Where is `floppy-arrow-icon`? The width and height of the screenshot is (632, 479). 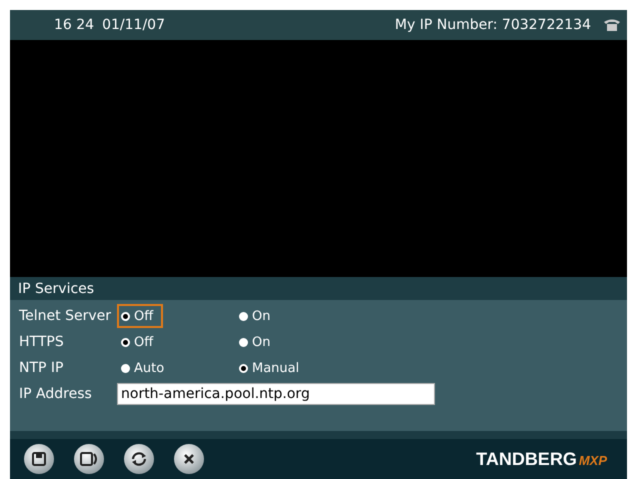
floppy-arrow-icon is located at coordinates (89, 459).